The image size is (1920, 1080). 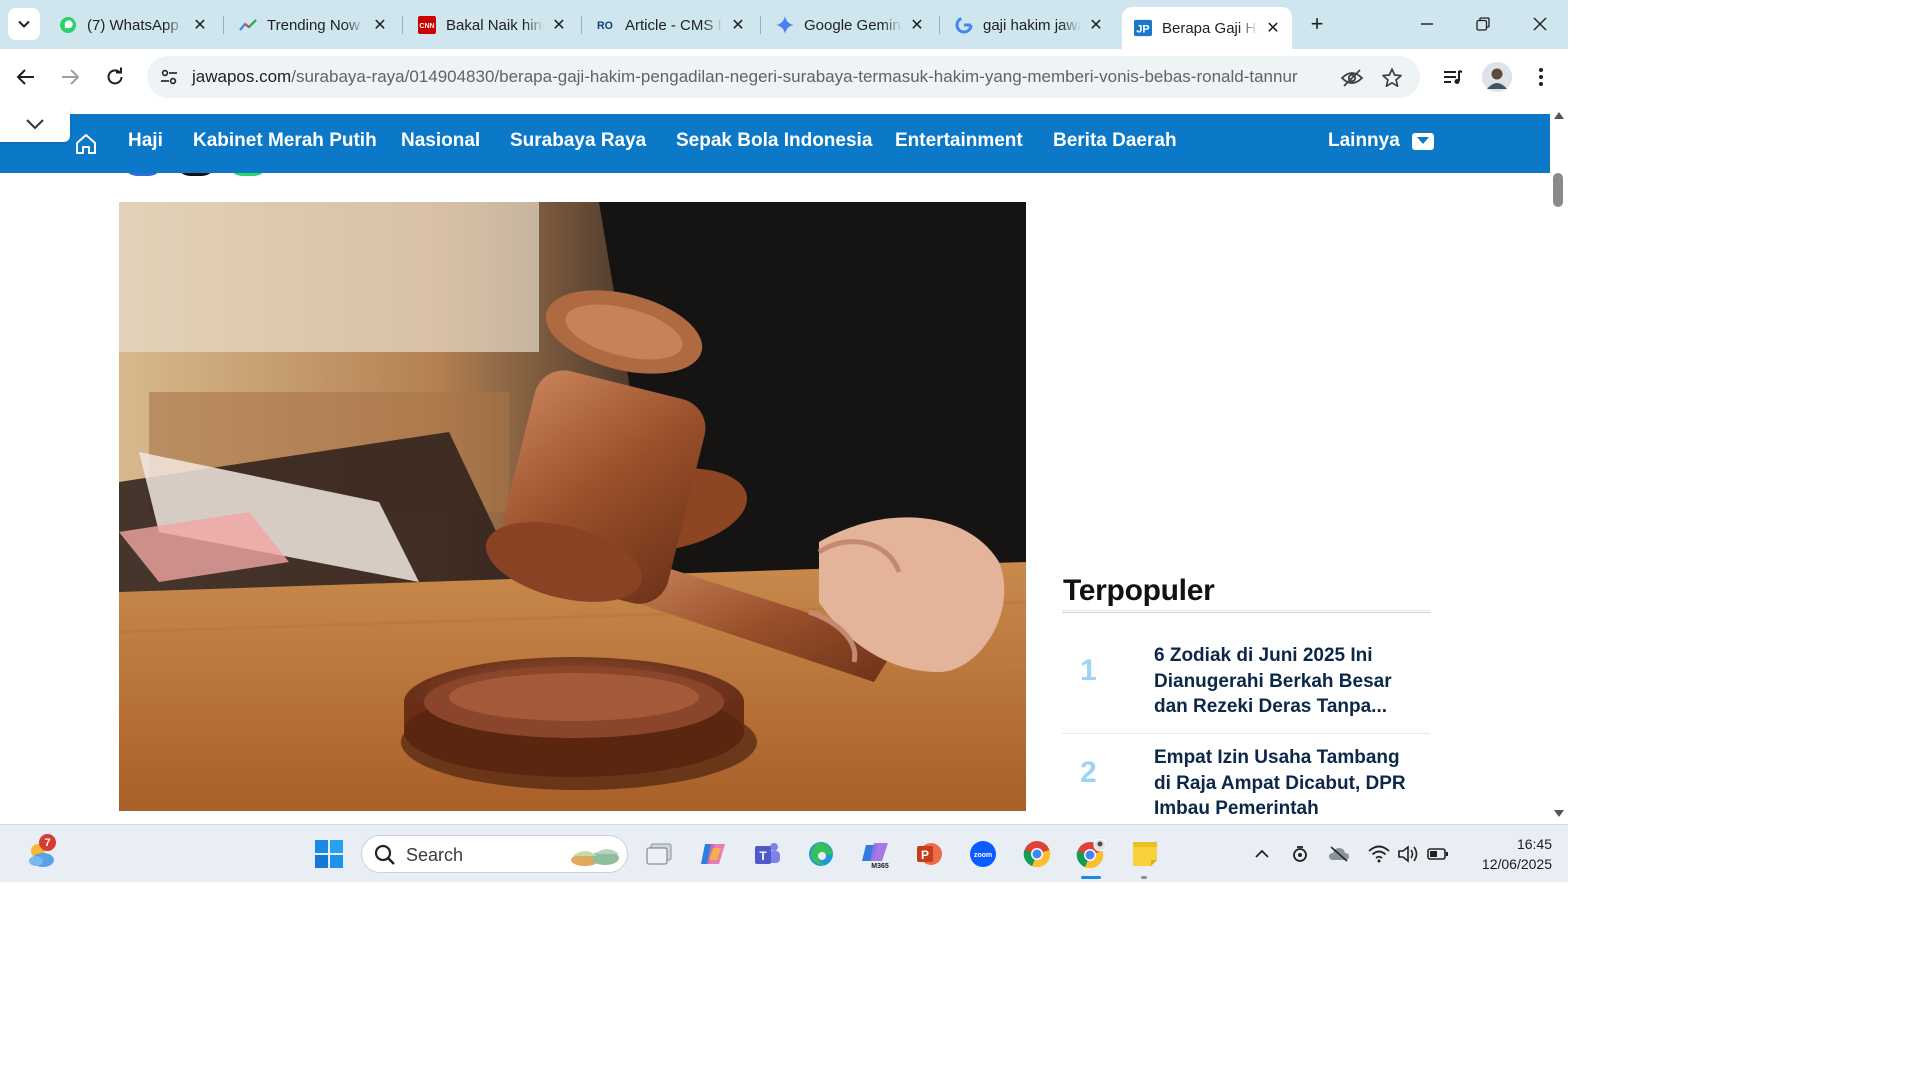 I want to click on zoom-icon: zoom, so click(x=983, y=854).